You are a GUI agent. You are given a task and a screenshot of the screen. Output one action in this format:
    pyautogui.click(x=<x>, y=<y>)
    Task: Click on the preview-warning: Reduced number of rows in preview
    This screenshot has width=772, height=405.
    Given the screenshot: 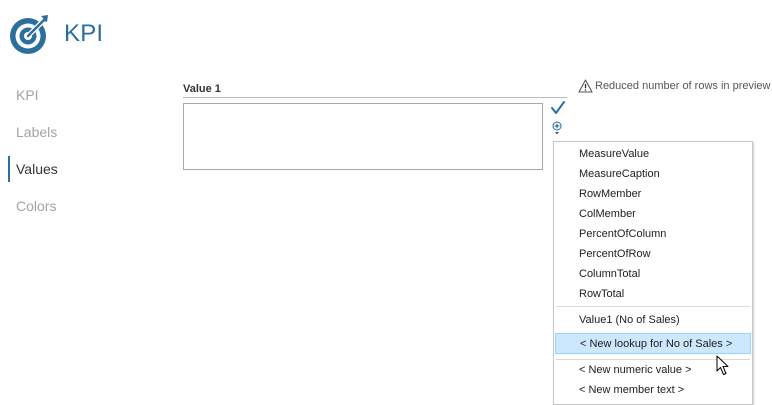 What is the action you would take?
    pyautogui.click(x=674, y=86)
    